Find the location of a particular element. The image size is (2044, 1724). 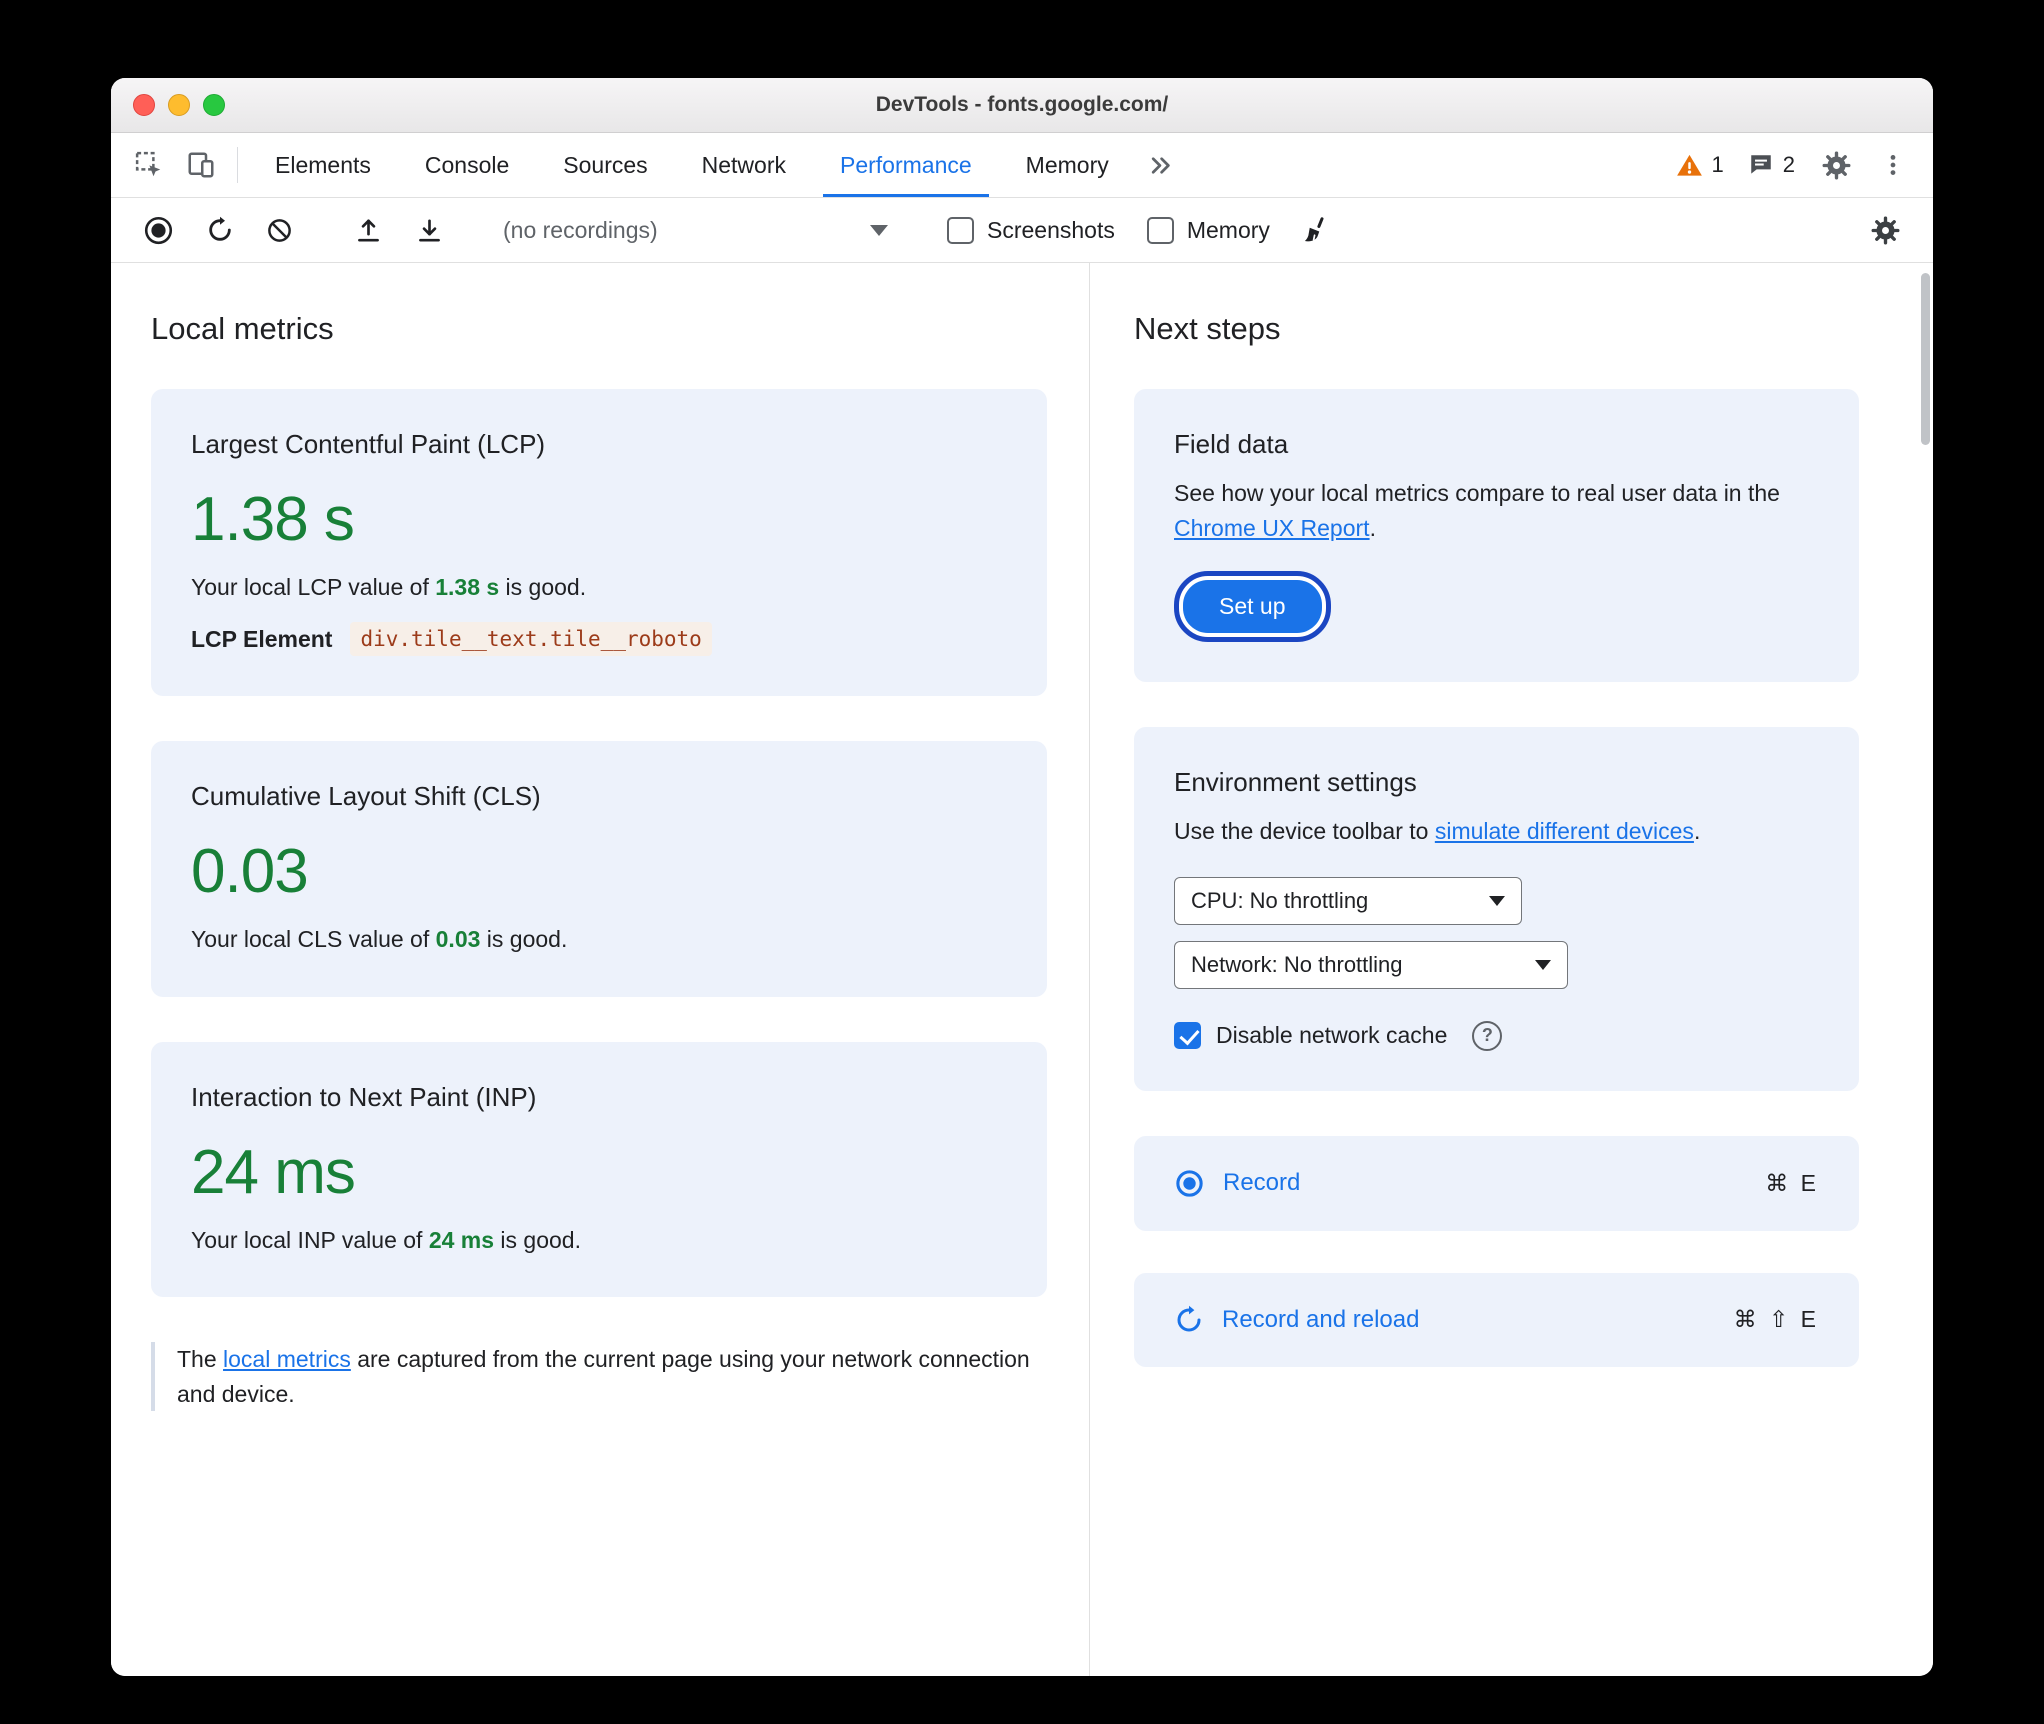

chrome-ux-report-link: Chrome UX Report is located at coordinates (1272, 528).